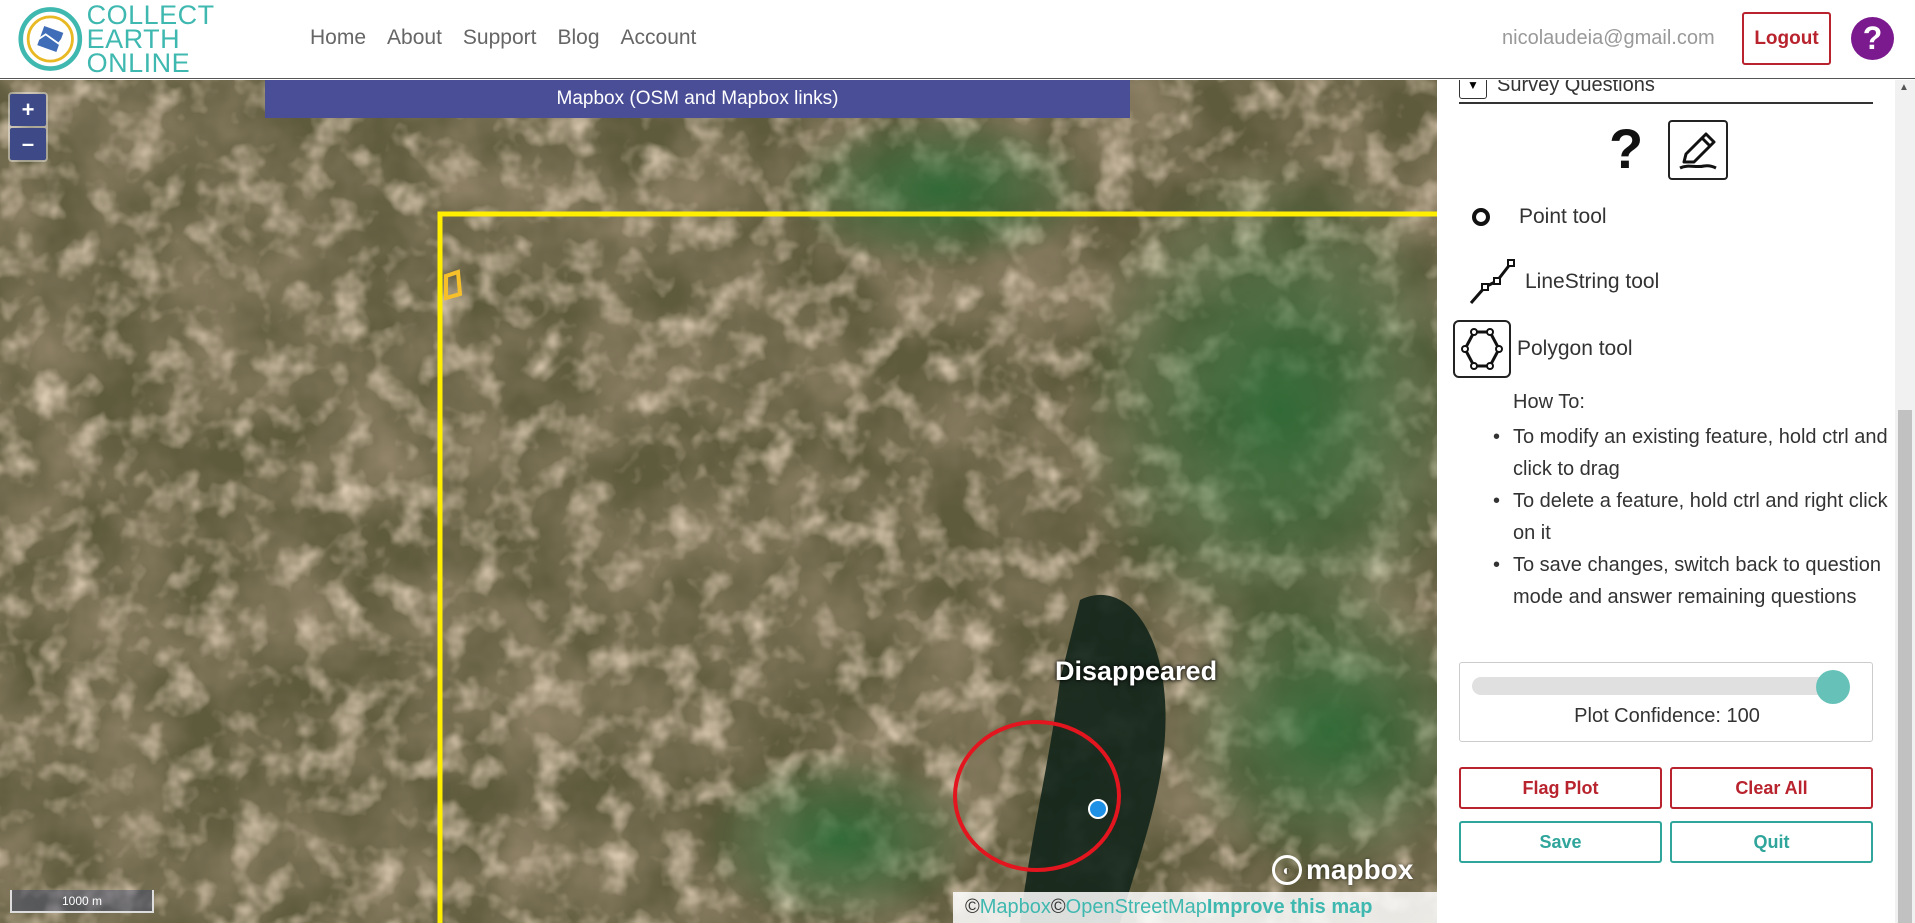  I want to click on nav-about-link: About, so click(414, 38).